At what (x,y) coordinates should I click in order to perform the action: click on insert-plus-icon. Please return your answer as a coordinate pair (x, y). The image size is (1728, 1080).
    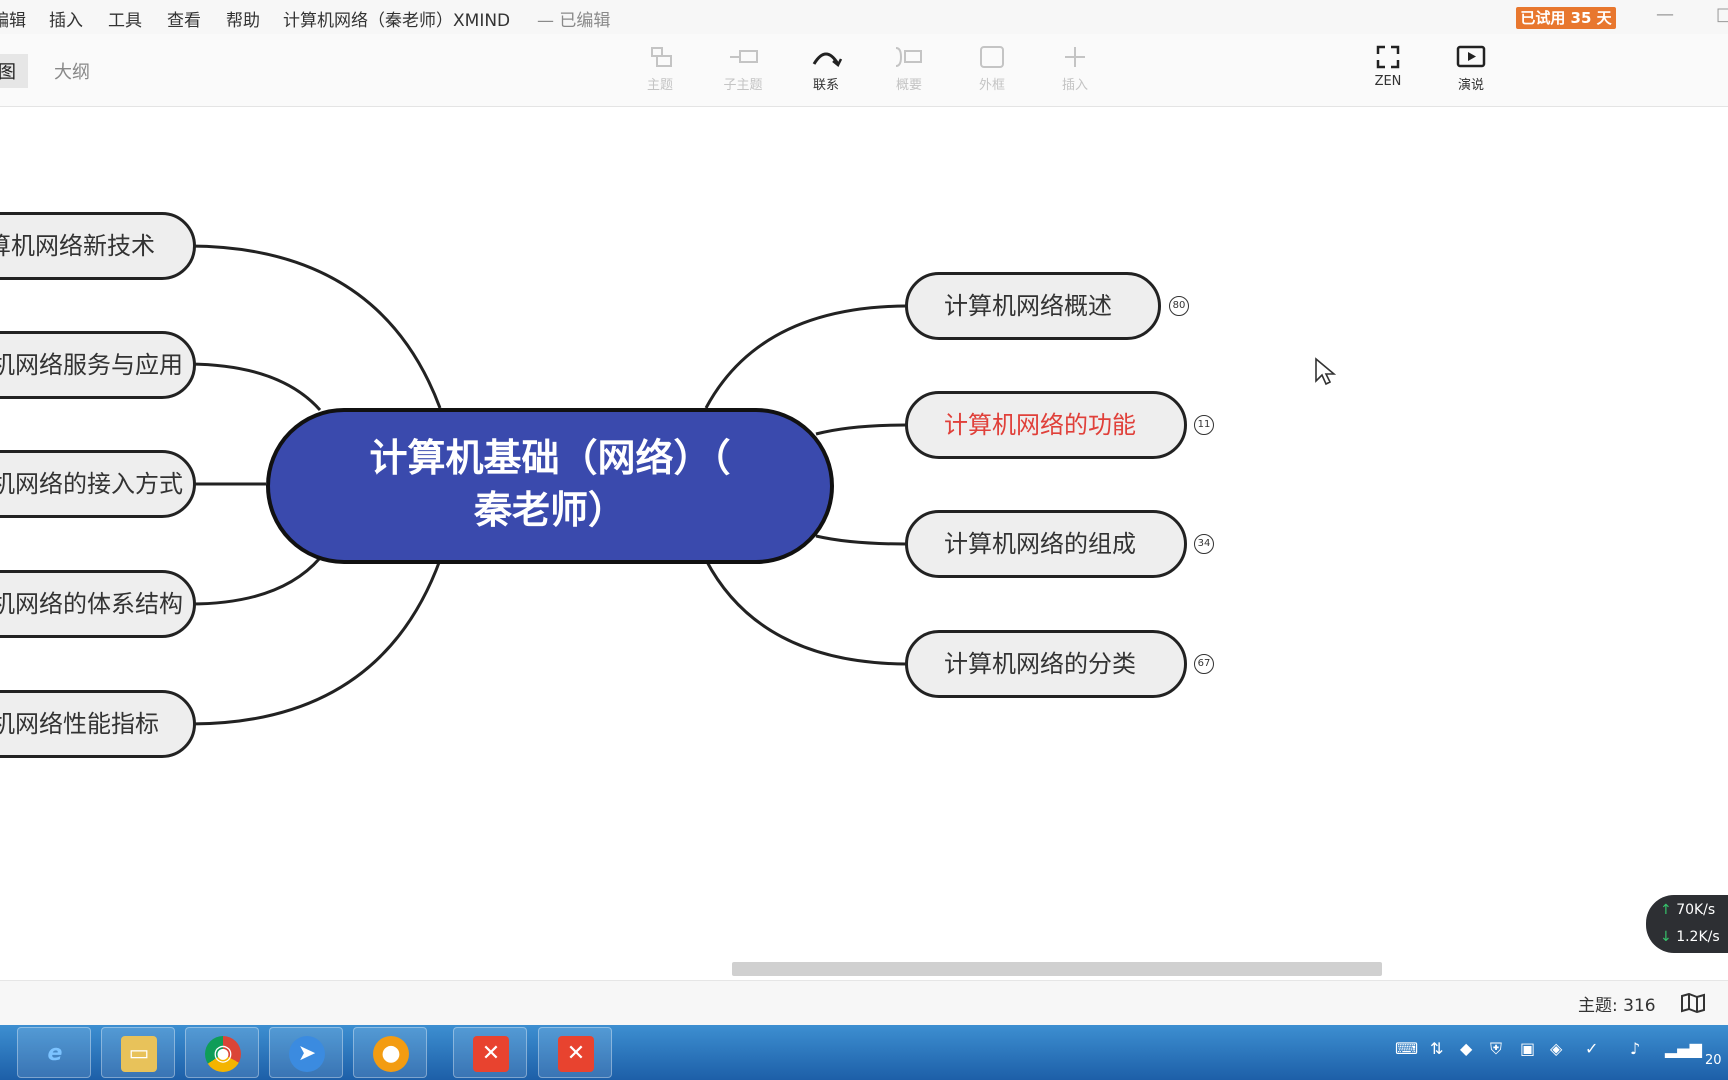
    Looking at the image, I should click on (1075, 57).